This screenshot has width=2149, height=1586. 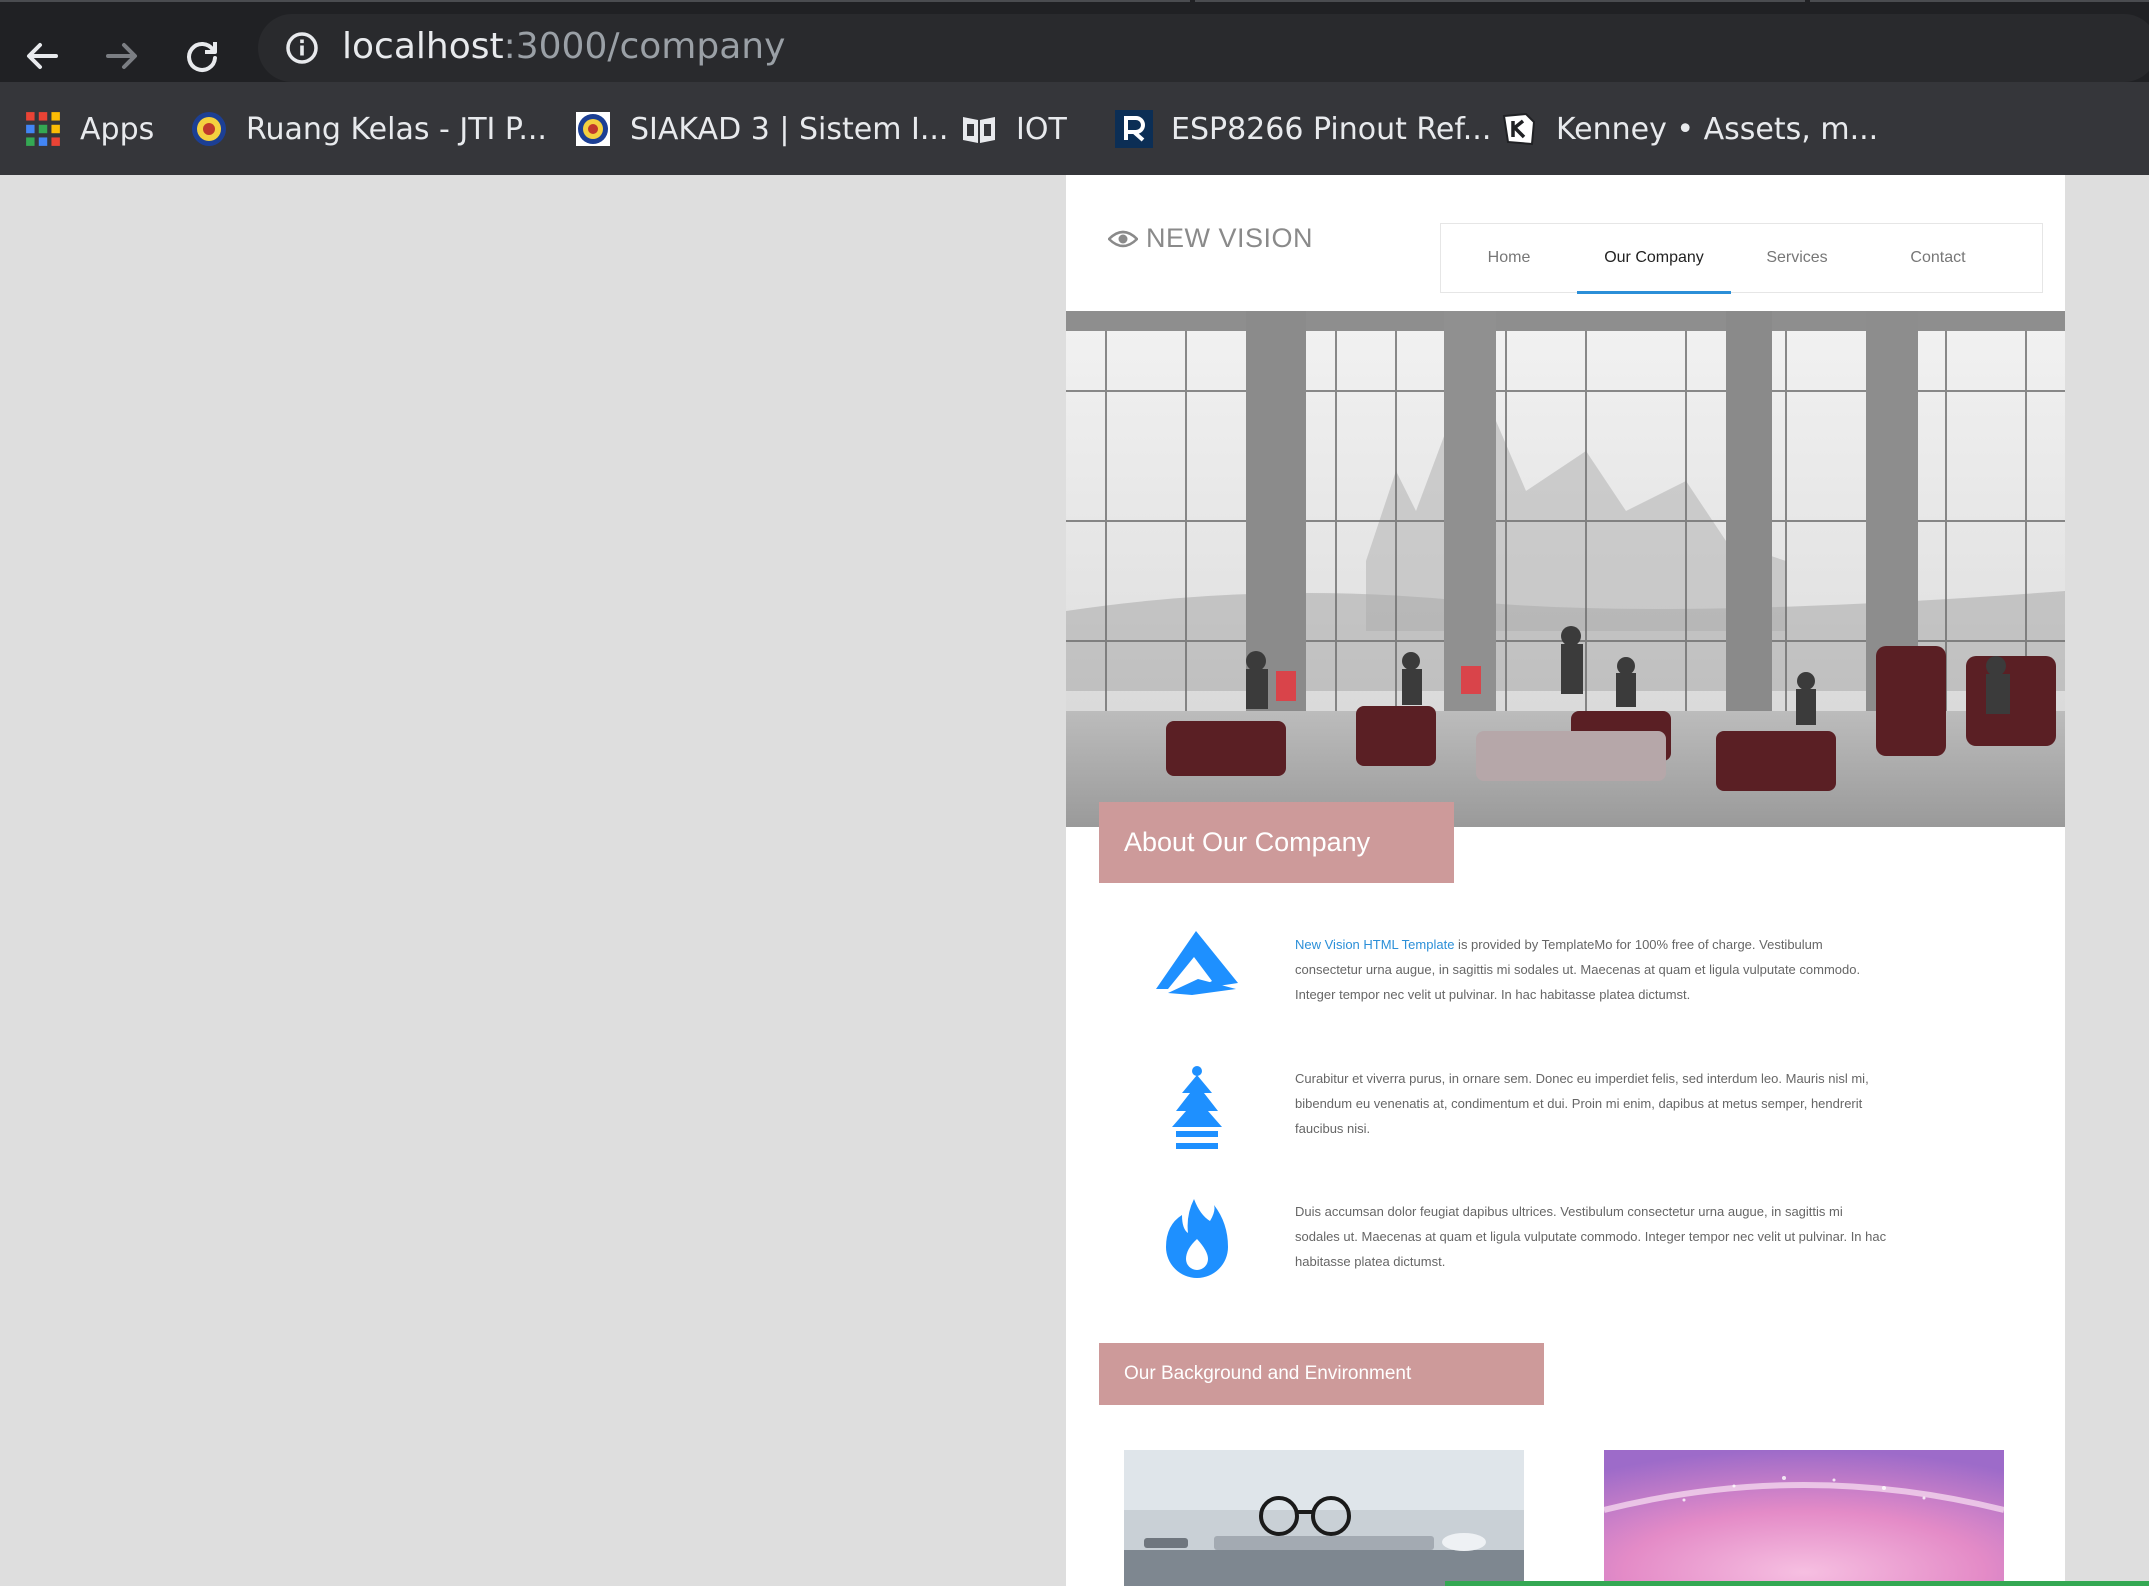 What do you see at coordinates (1321, 1374) in the screenshot?
I see `background-section-title: Our Background and Environment` at bounding box center [1321, 1374].